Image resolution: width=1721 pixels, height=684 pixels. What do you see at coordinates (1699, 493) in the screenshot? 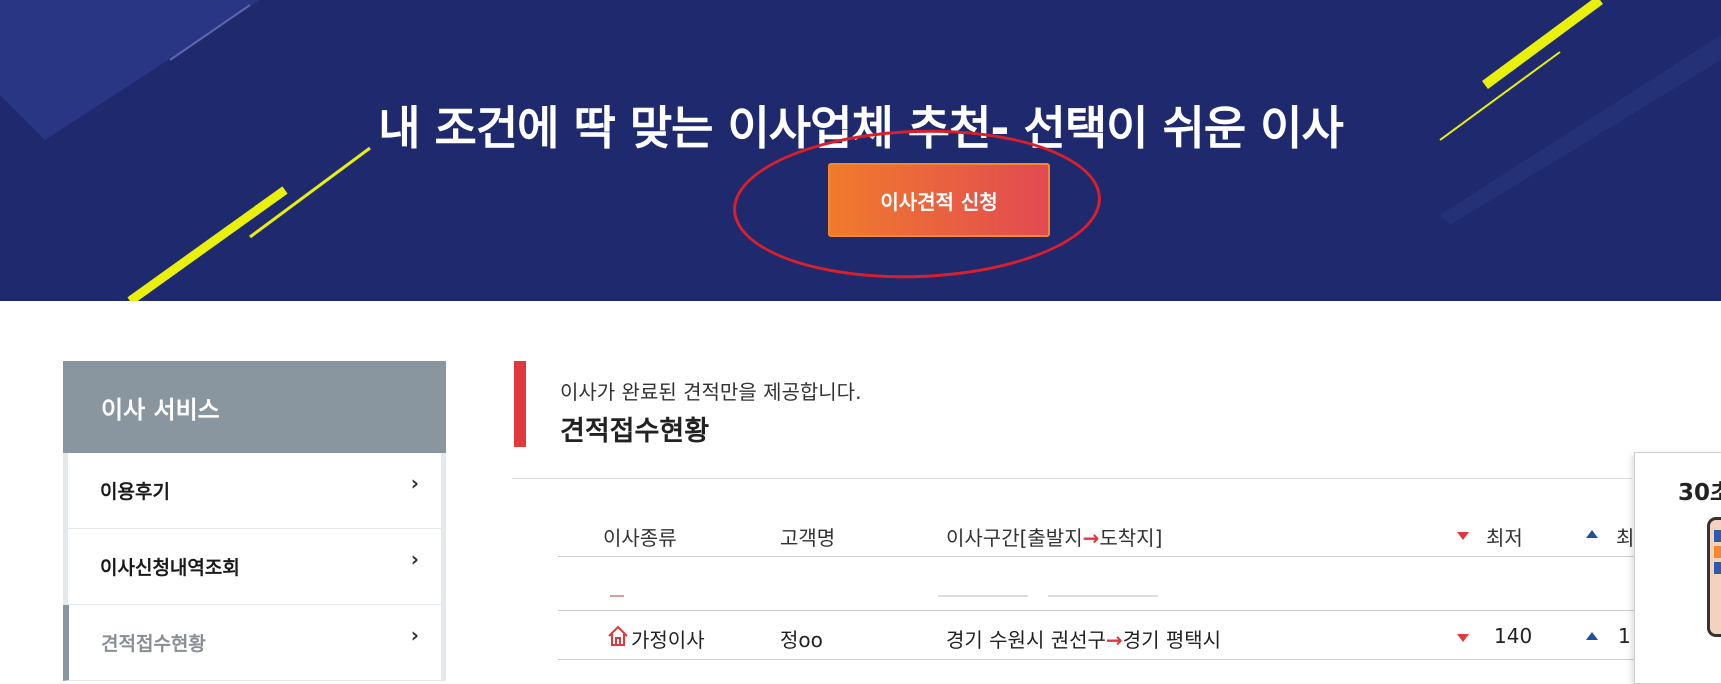
I see `widget-title: 30초` at bounding box center [1699, 493].